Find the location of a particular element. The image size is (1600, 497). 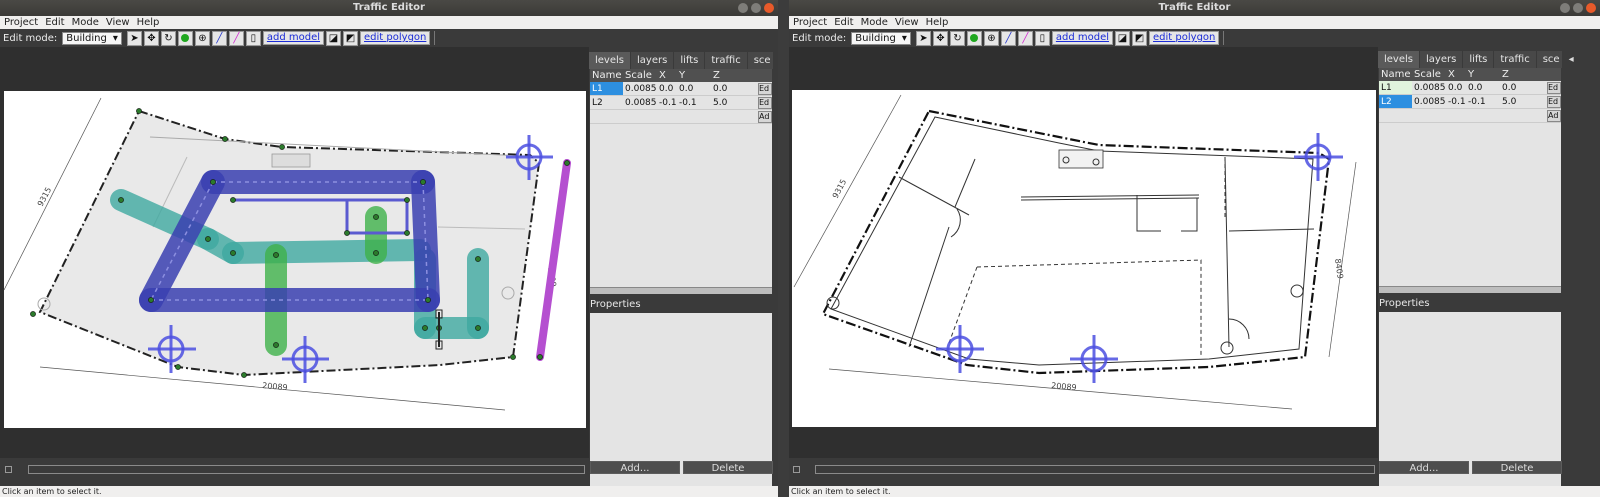

lane-teal is located at coordinates (326, 251).